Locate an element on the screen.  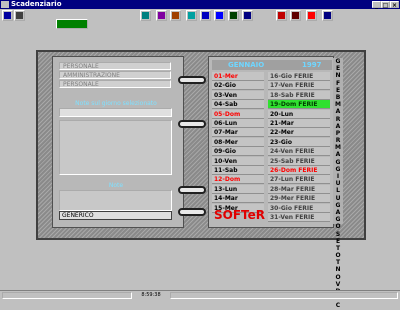
calendar-icon is located at coordinates (191, 15).